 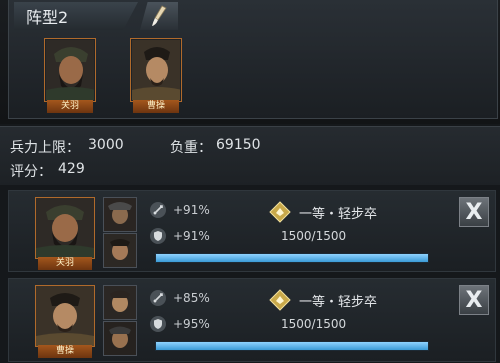 What do you see at coordinates (191, 324) in the screenshot?
I see `defense-bonus: +95%` at bounding box center [191, 324].